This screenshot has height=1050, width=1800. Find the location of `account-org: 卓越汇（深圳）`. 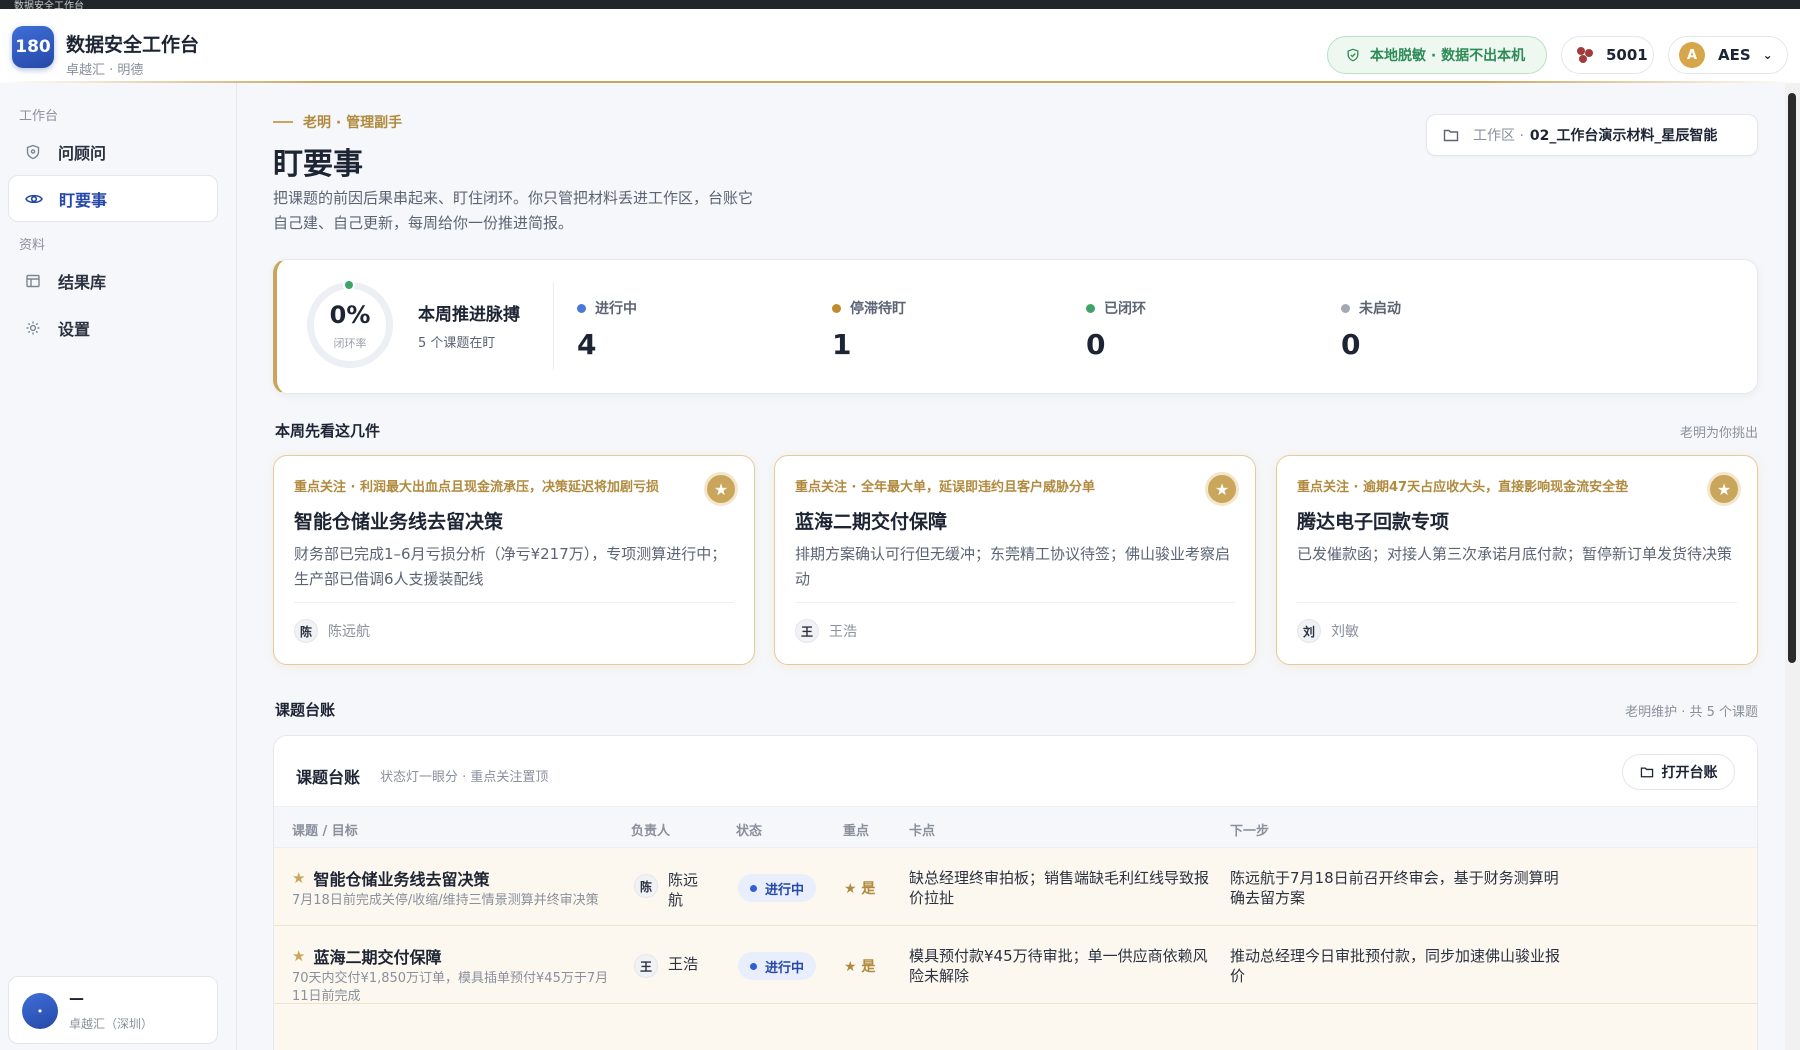

account-org: 卓越汇（深圳） is located at coordinates (111, 1024).